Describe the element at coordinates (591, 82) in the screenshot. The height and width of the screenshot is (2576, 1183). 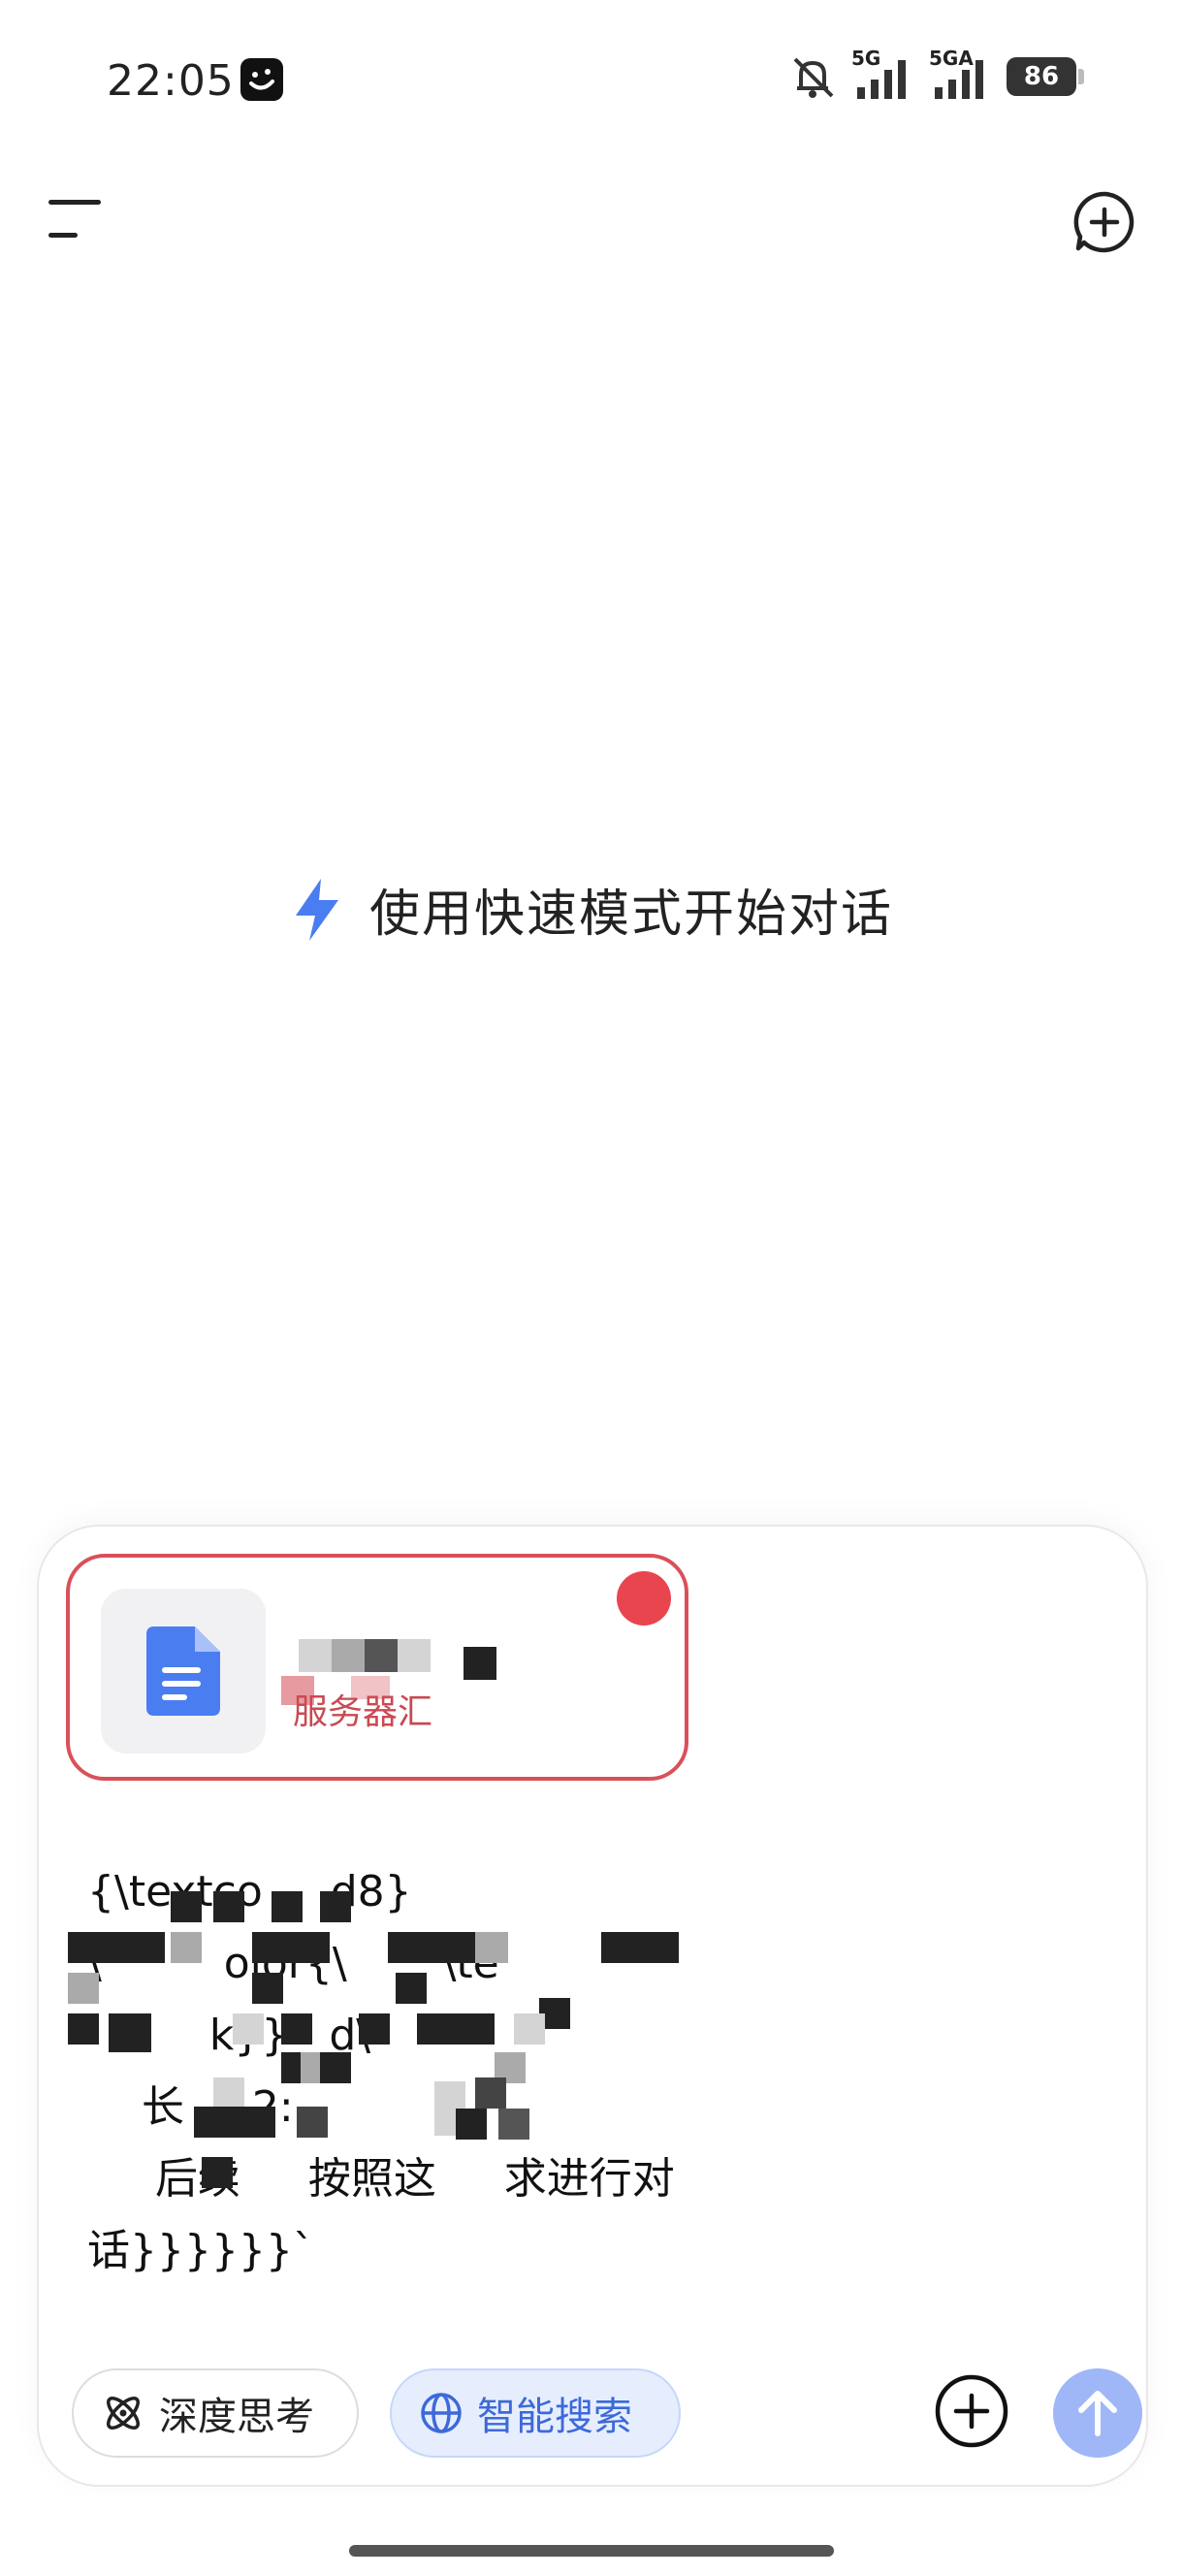
I see `status-bar: 22:05 5G 5GA 86` at that location.